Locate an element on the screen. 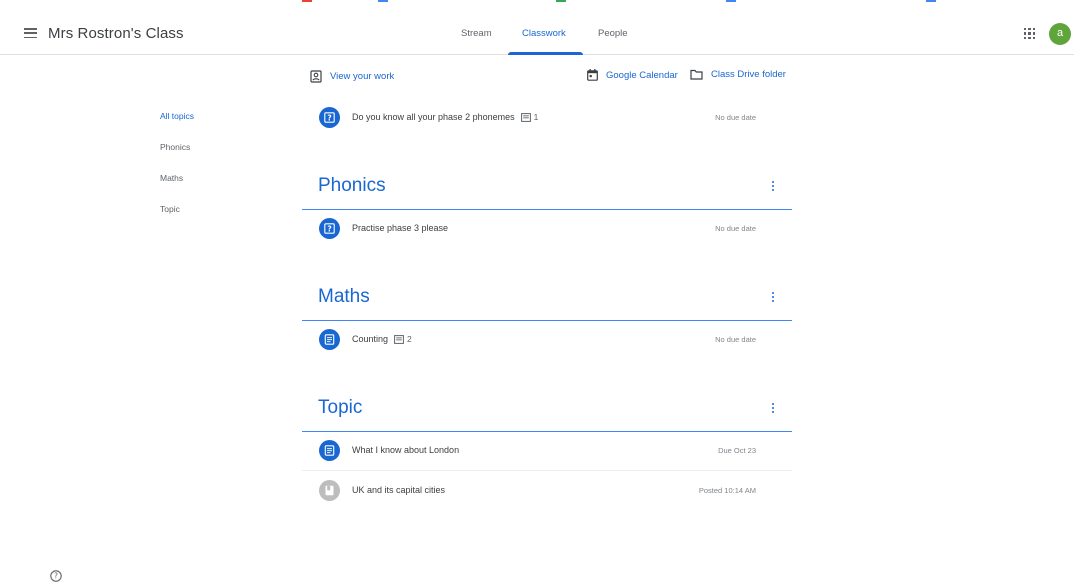 Image resolution: width=1074 pixels, height=585 pixels. main-menu-icon is located at coordinates (30, 33).